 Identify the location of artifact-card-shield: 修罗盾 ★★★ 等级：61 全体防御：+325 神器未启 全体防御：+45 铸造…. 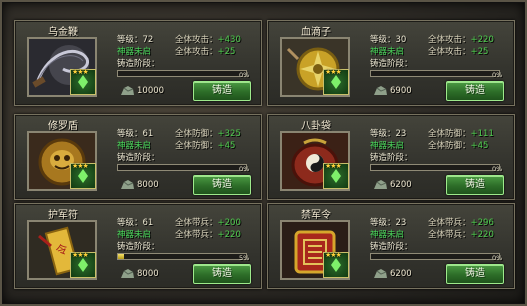
(138, 157).